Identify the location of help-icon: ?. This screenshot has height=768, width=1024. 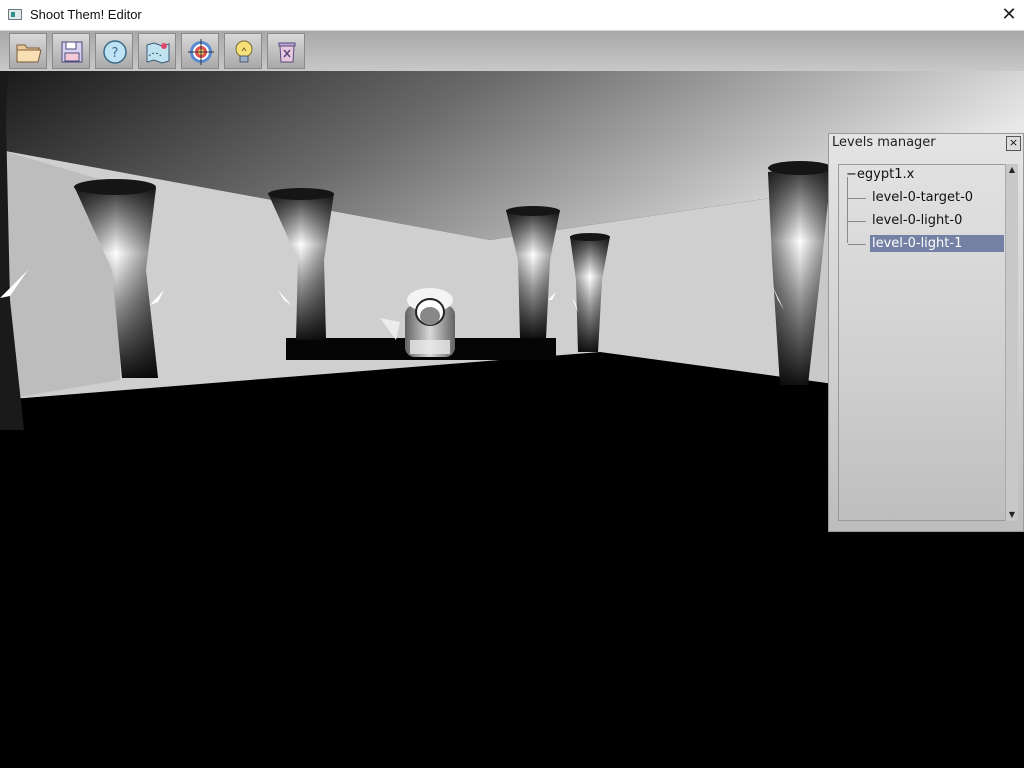
(115, 52).